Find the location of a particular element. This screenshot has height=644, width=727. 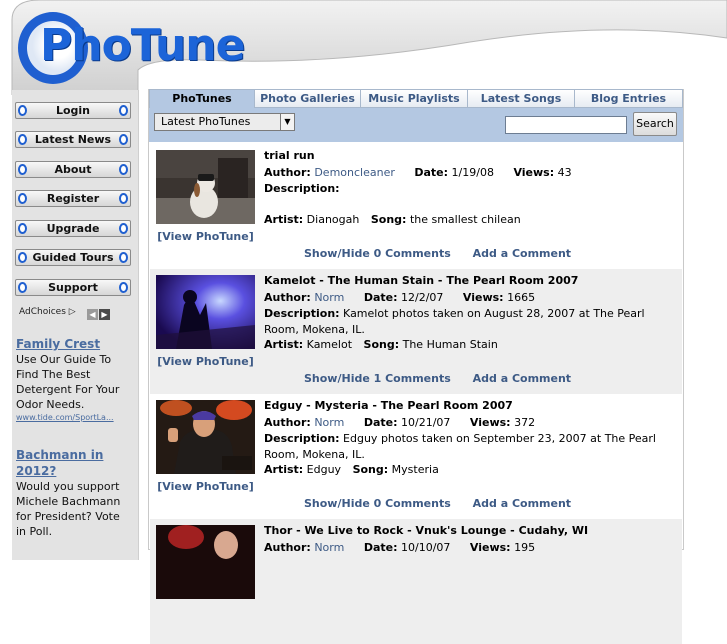

ad-pager: ◀ ▶ is located at coordinates (99, 313).